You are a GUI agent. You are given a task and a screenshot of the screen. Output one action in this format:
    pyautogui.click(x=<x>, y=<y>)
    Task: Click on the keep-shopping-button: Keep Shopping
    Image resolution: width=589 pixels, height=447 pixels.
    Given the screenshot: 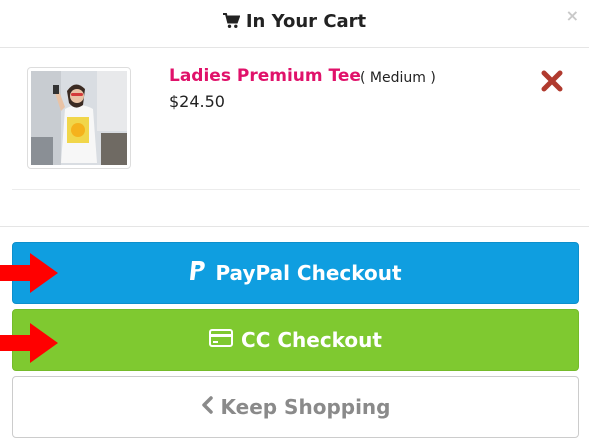 What is the action you would take?
    pyautogui.click(x=295, y=407)
    